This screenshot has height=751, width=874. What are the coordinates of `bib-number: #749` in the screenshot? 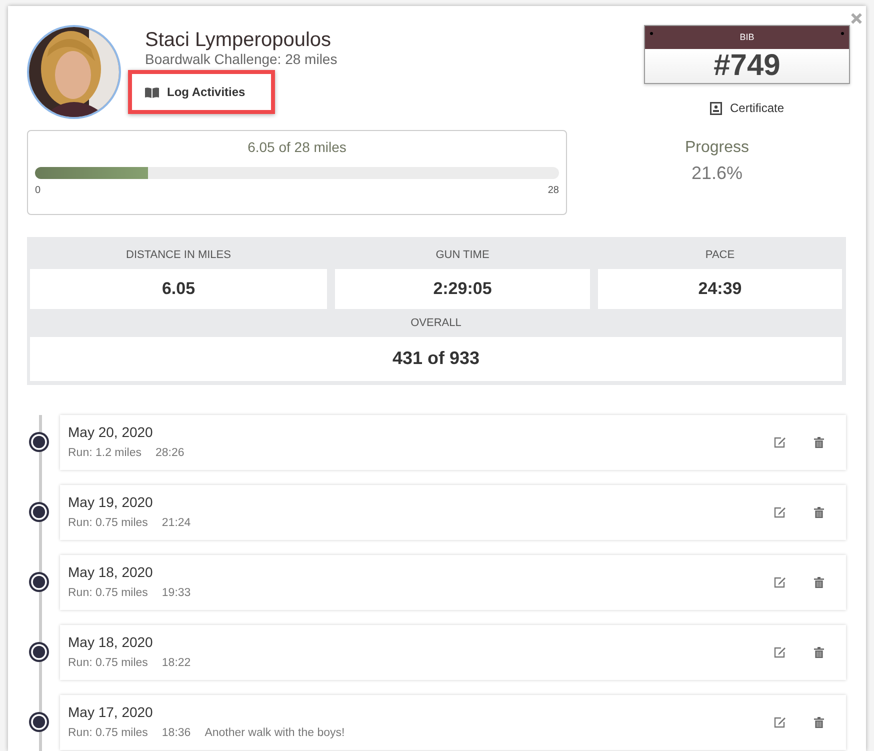 It's located at (747, 66).